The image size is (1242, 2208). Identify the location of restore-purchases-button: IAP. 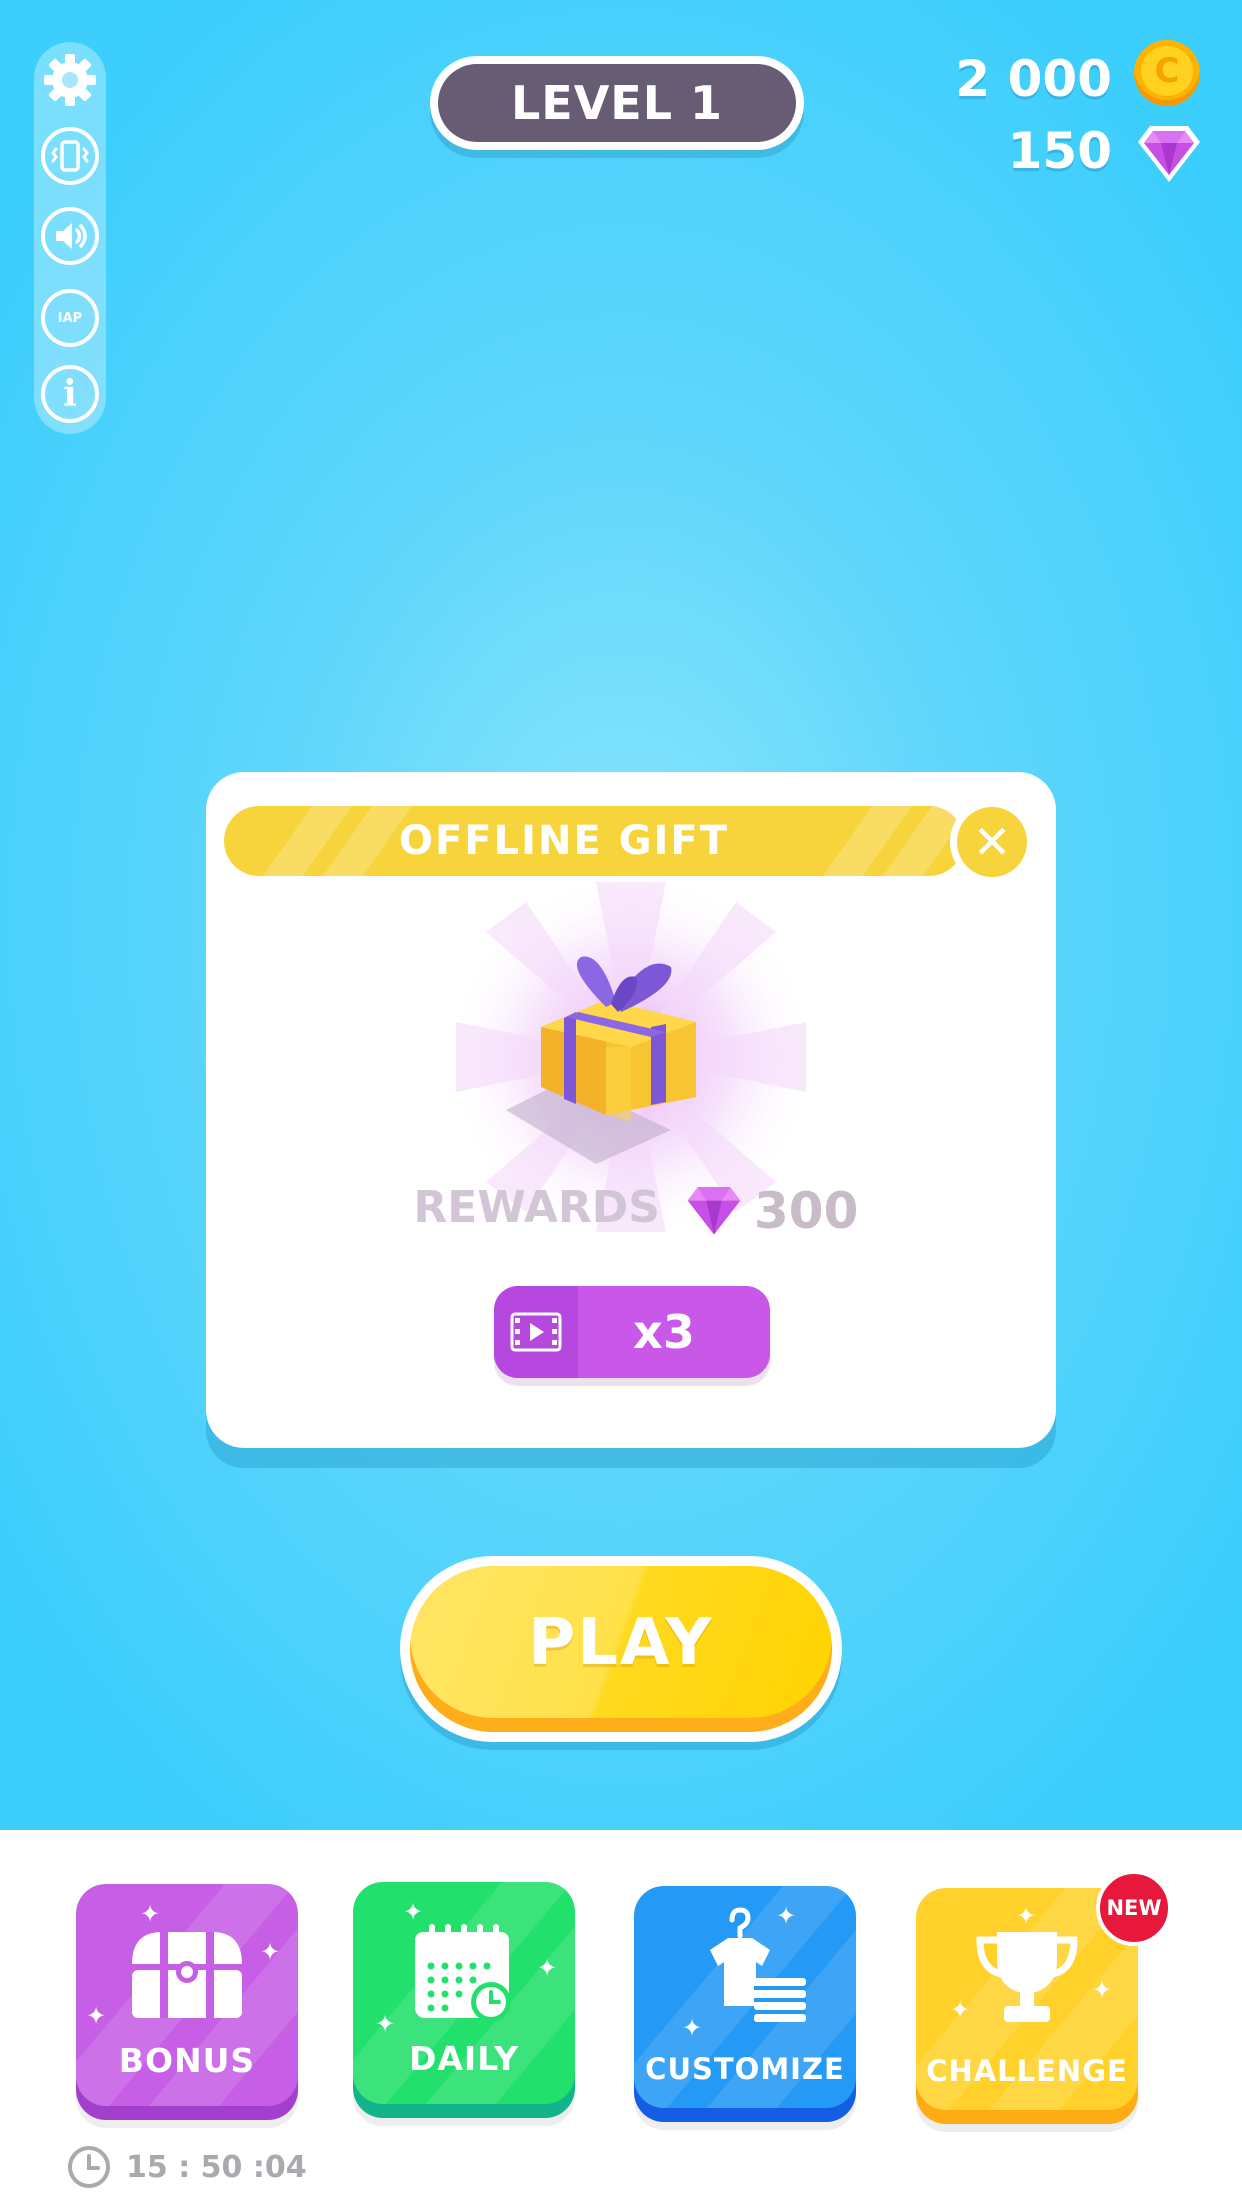
(70, 318).